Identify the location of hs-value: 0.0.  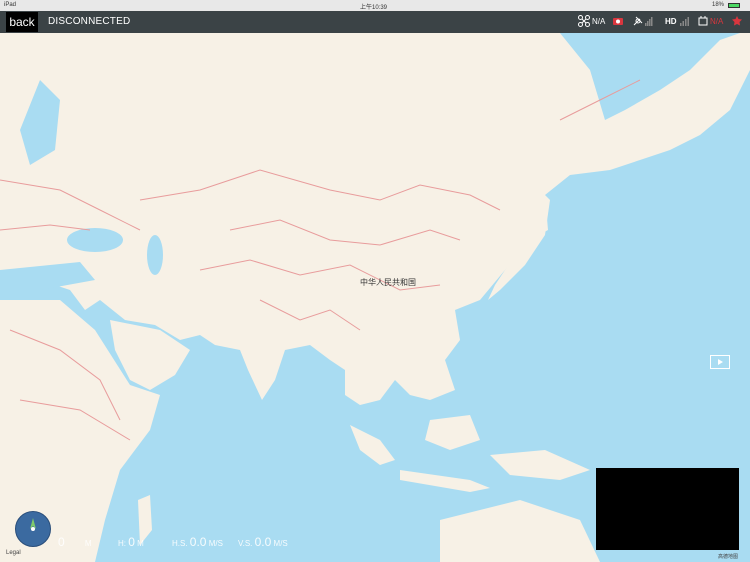
(198, 542).